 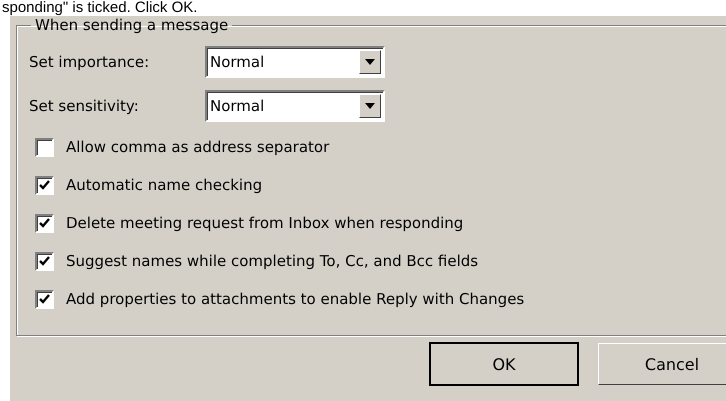 I want to click on checkbox-label: Delete meeting request from Inbox when responding, so click(x=265, y=223).